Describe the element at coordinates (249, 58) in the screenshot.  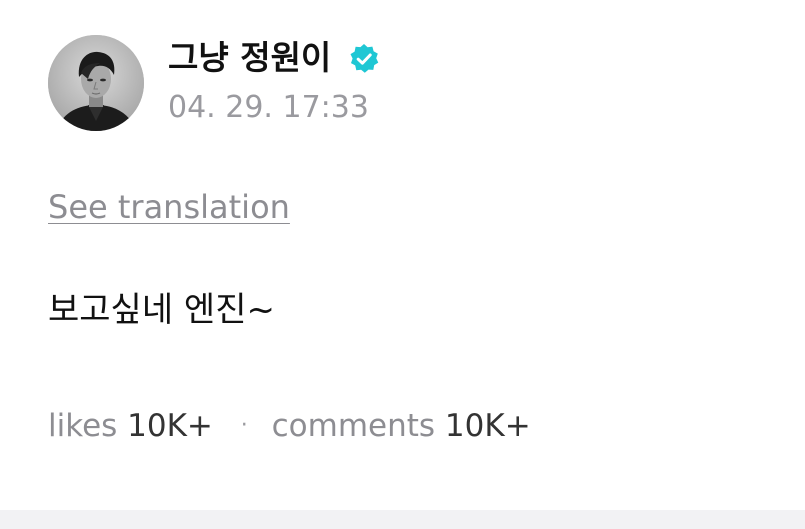
I see `author-name: 그냥 정원이` at that location.